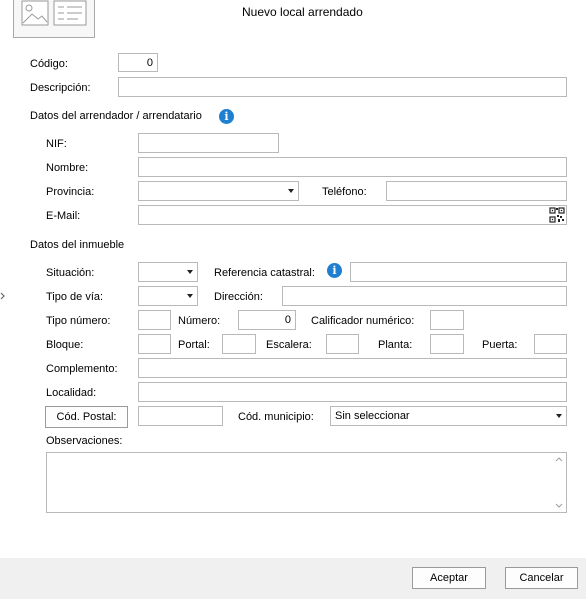 The height and width of the screenshot is (599, 586). I want to click on dialog-footer, so click(293, 578).